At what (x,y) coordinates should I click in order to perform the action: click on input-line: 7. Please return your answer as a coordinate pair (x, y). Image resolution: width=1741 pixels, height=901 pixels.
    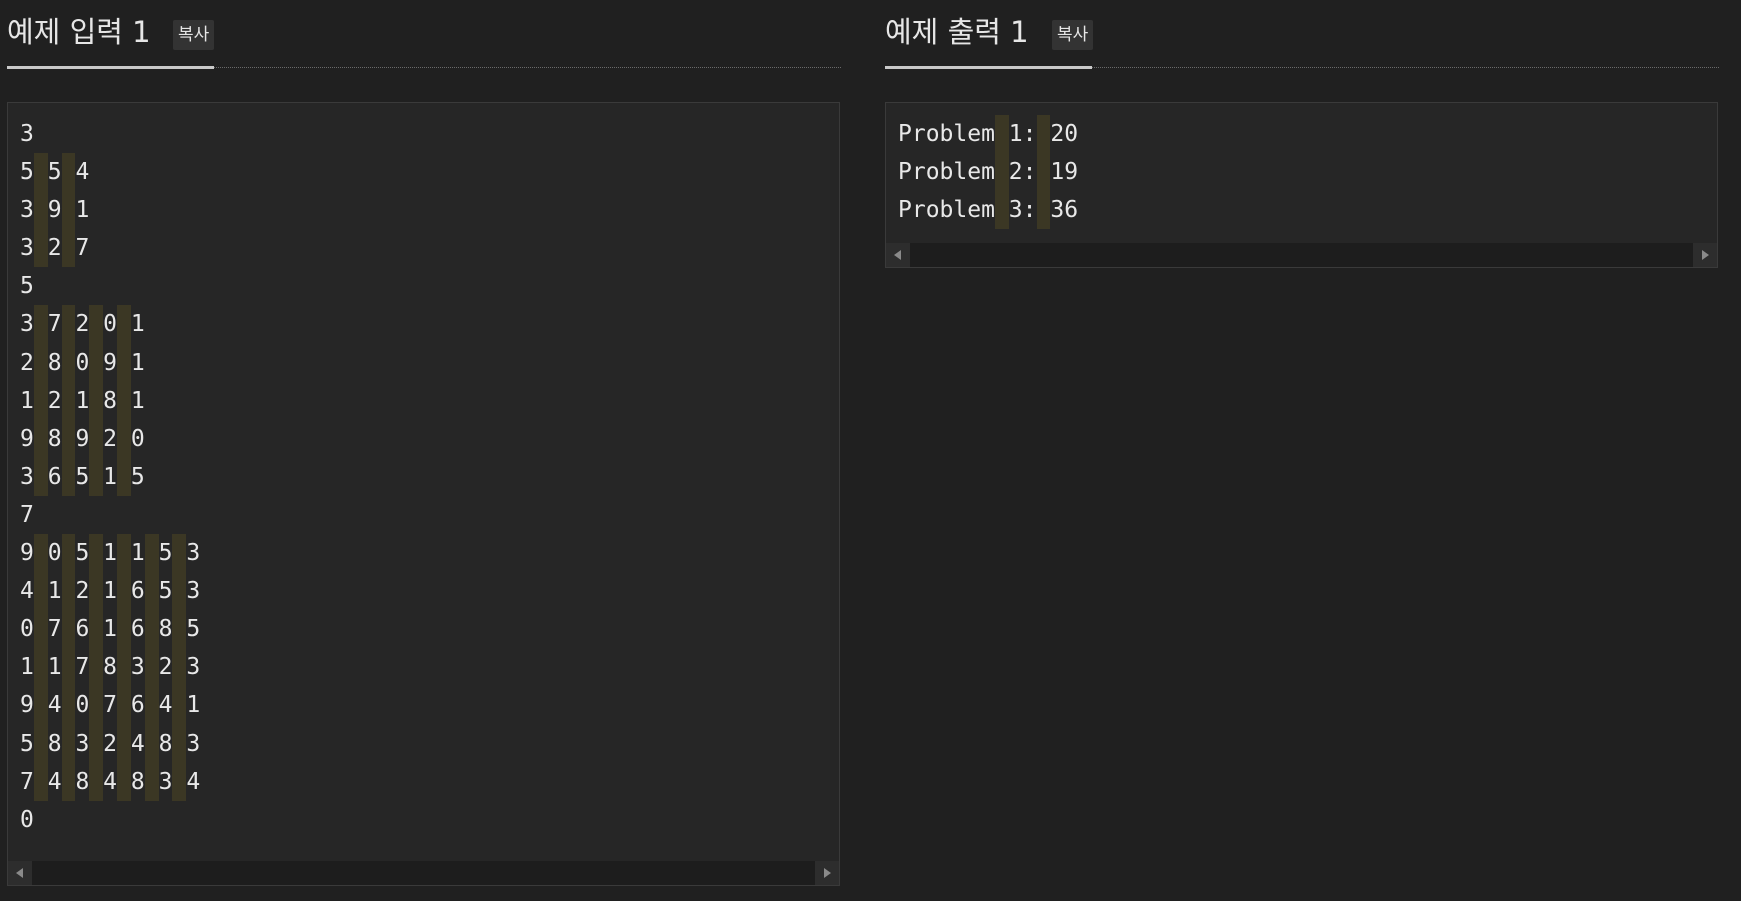
    Looking at the image, I should click on (27, 514).